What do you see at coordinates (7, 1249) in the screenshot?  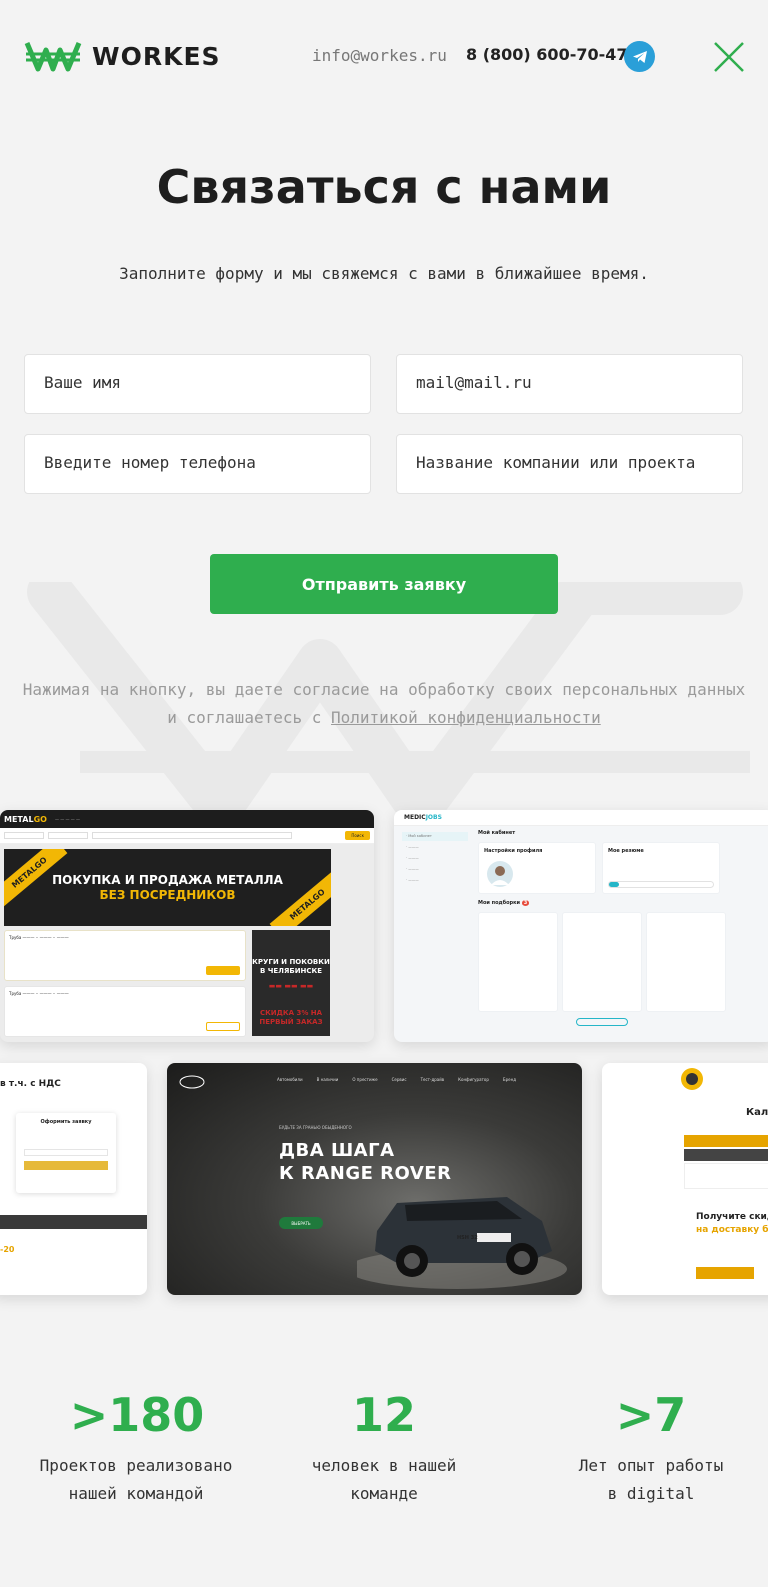 I see `left-partial-price: -20` at bounding box center [7, 1249].